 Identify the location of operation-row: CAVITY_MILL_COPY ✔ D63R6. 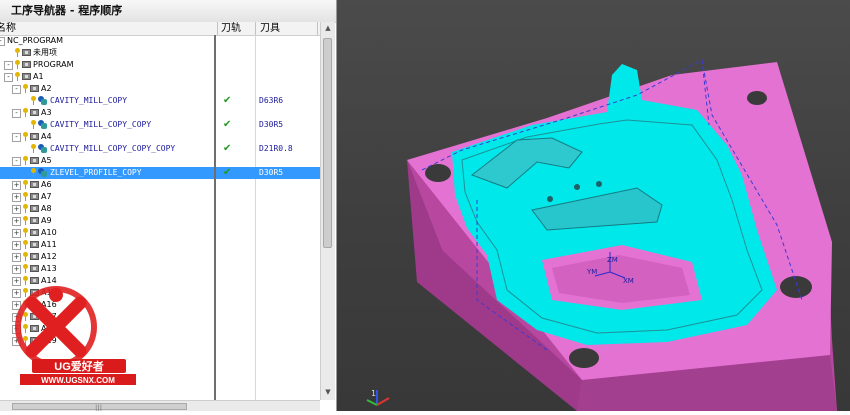
(160, 101).